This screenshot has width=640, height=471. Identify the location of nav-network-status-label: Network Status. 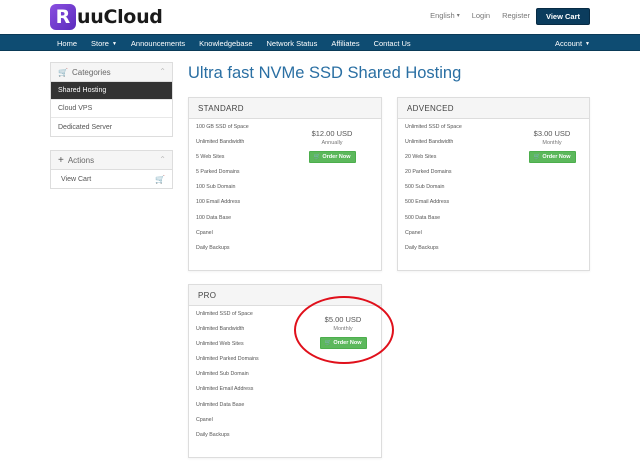
(292, 43).